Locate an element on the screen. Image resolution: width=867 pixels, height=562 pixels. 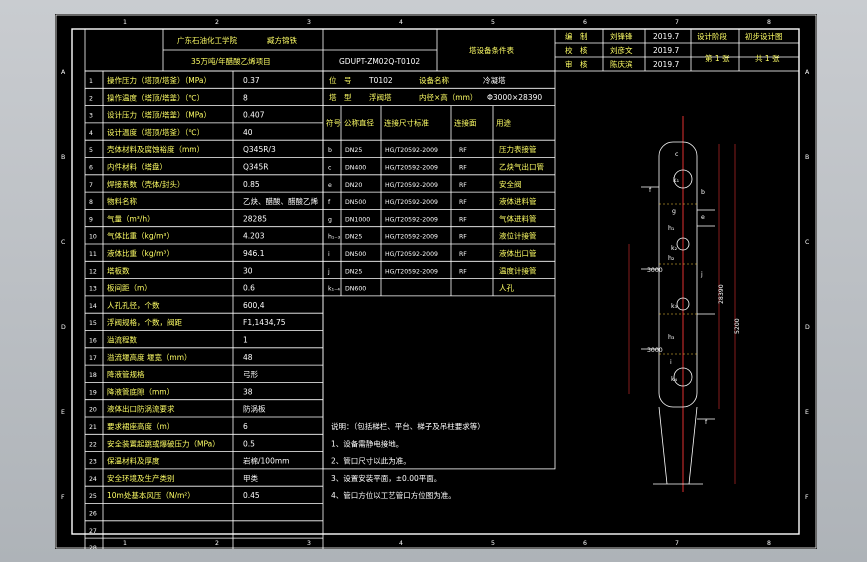
param-value: 1 is located at coordinates (245, 340).